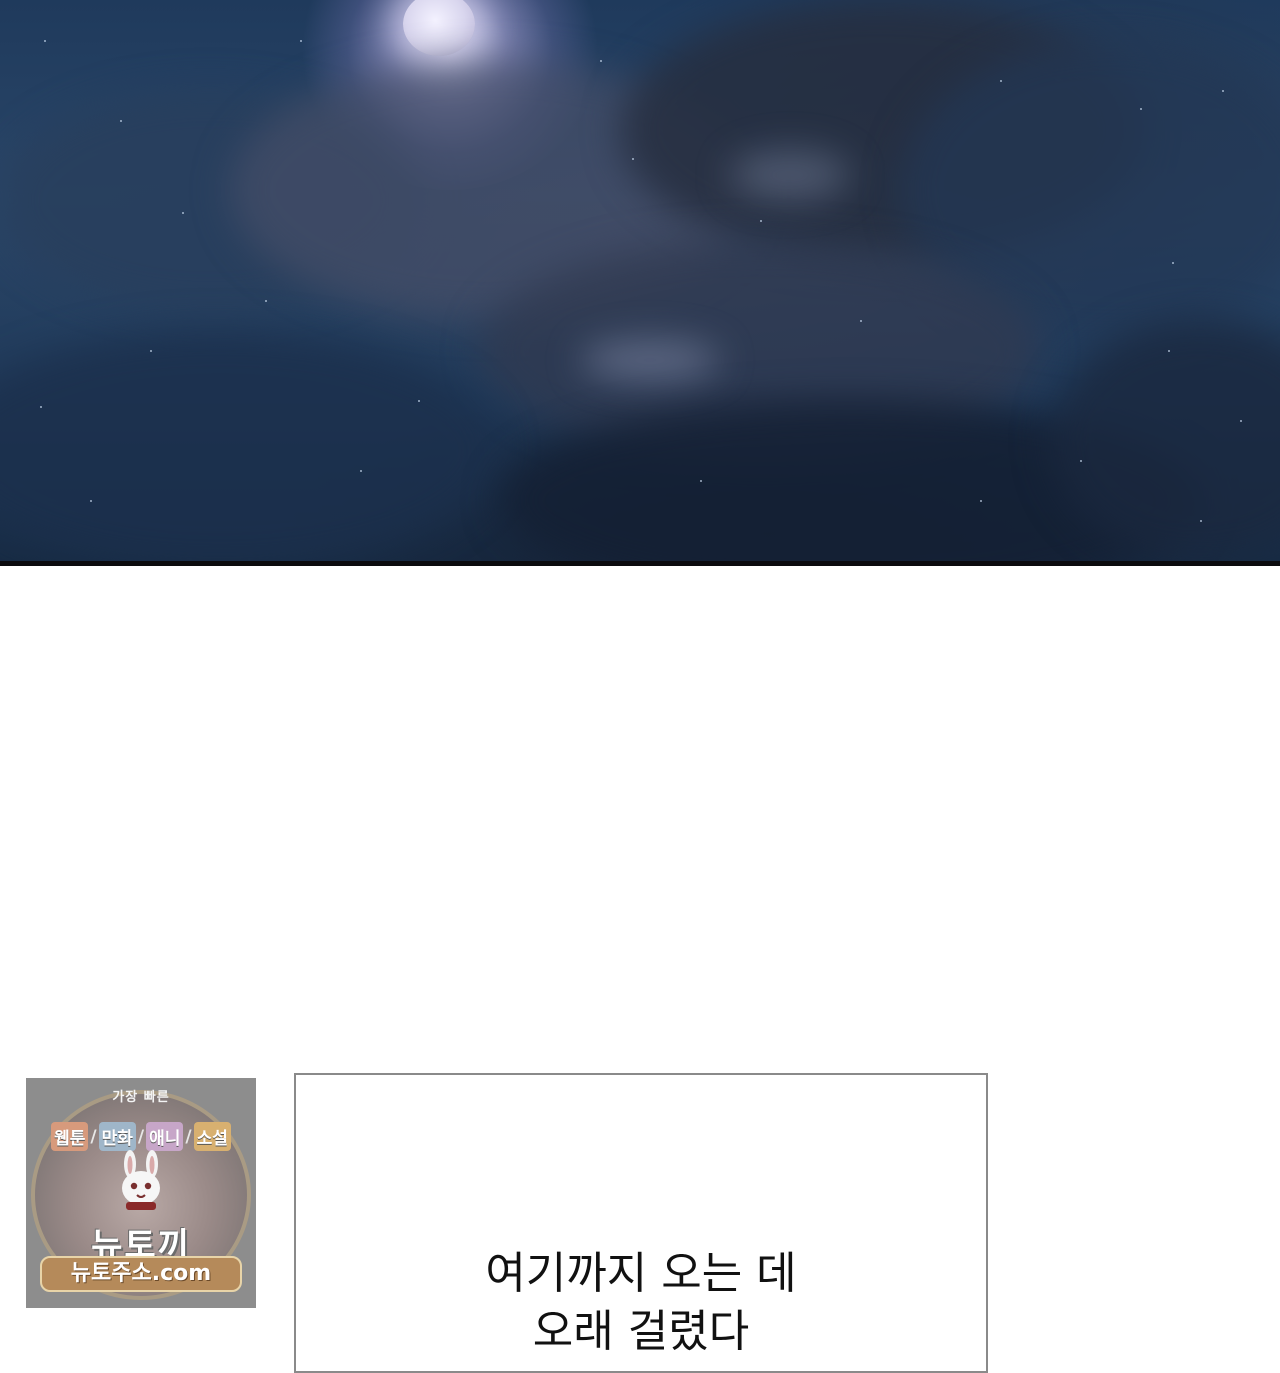 This screenshot has width=1280, height=1373. What do you see at coordinates (117, 1136) in the screenshot?
I see `logo-category: 만화` at bounding box center [117, 1136].